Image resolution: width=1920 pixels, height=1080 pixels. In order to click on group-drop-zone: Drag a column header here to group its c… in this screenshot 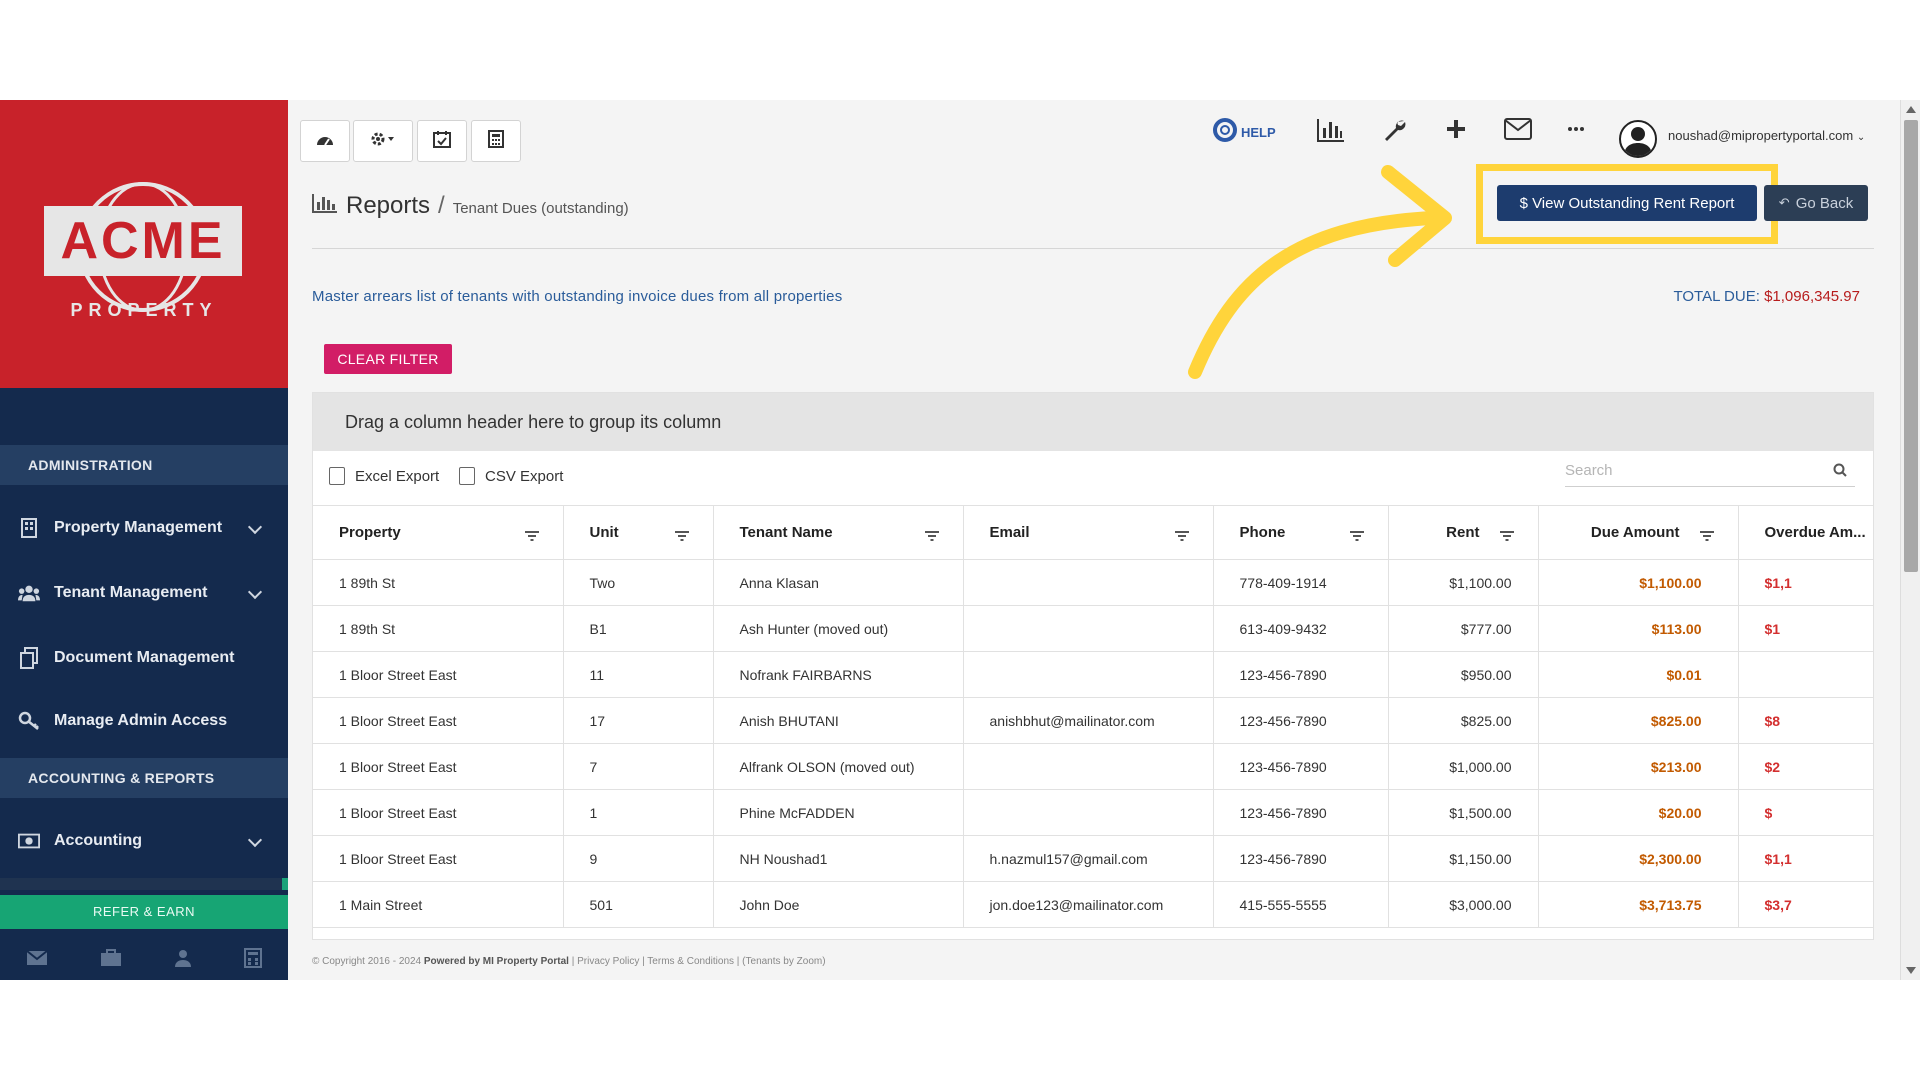, I will do `click(1093, 422)`.